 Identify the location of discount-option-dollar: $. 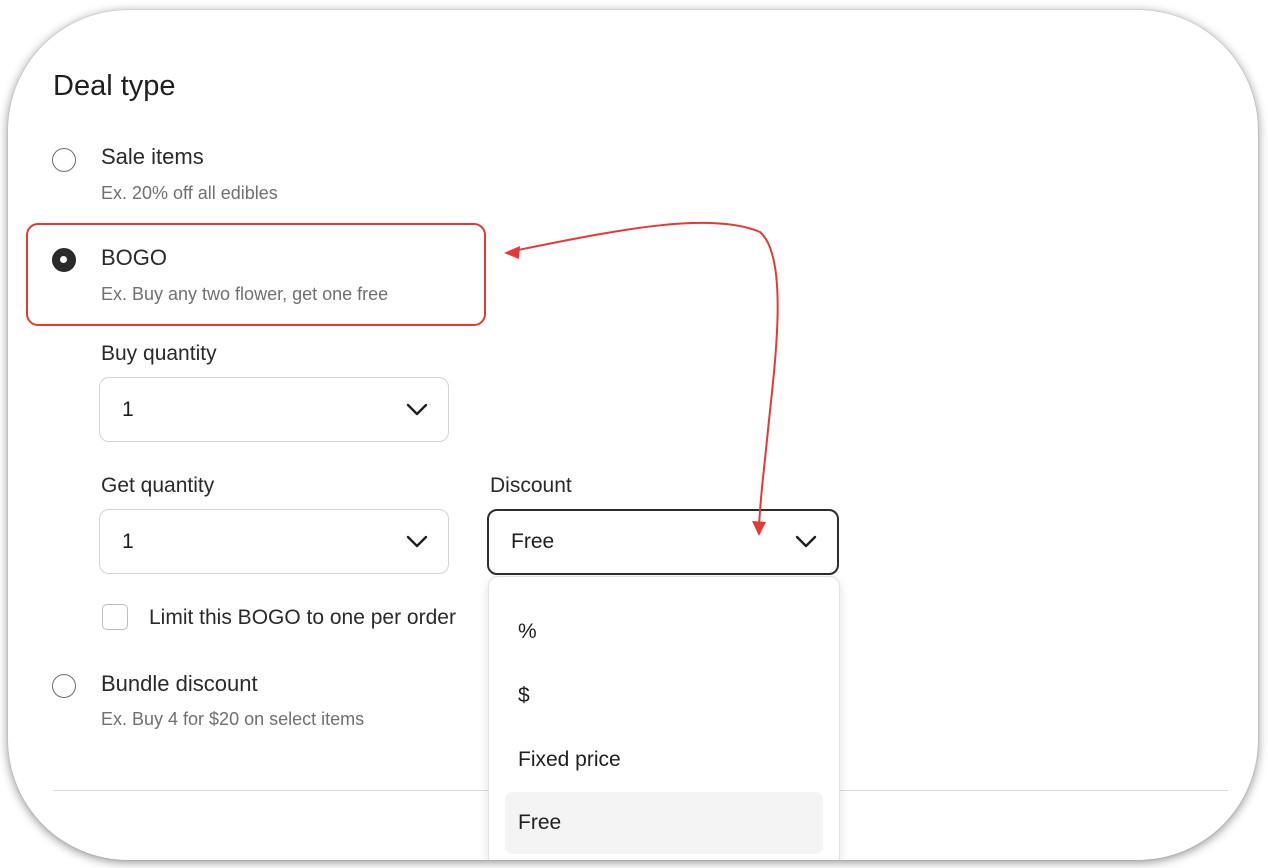
(664, 696).